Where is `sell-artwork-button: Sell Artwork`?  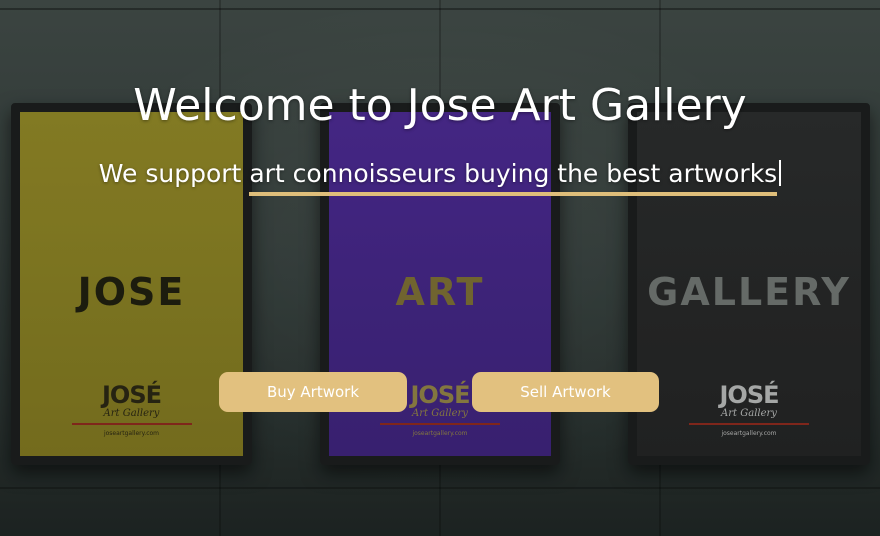
sell-artwork-button: Sell Artwork is located at coordinates (565, 392).